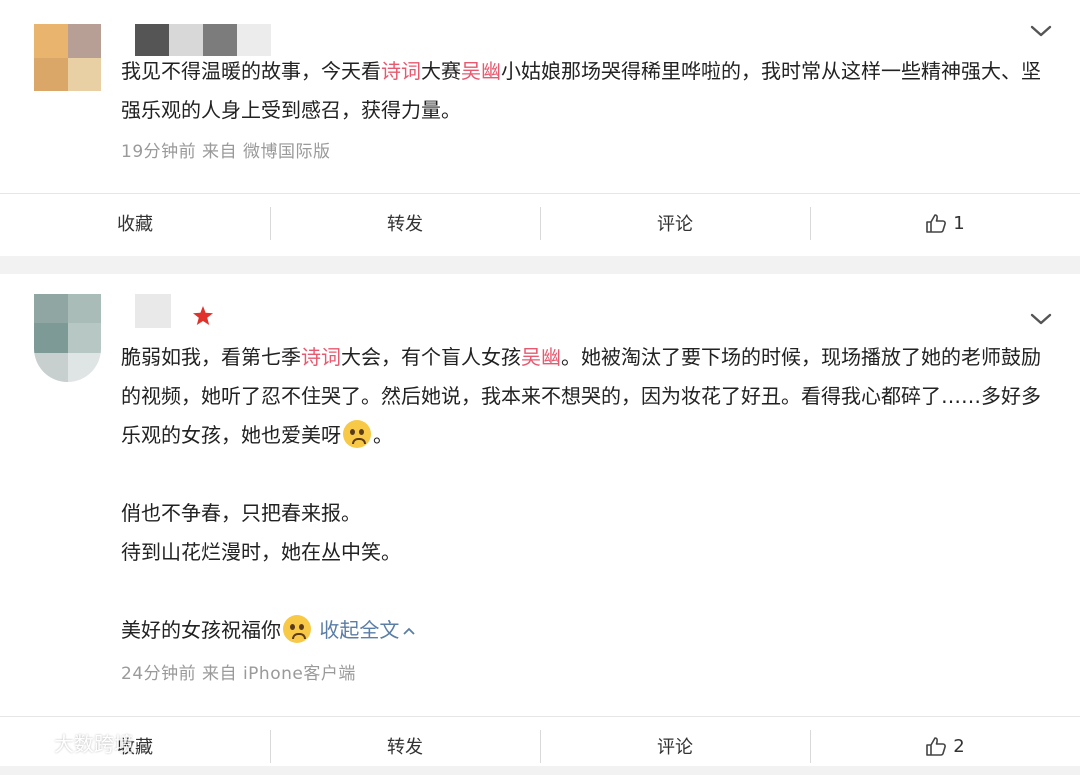 Image resolution: width=1080 pixels, height=775 pixels. I want to click on like-button: 2, so click(945, 746).